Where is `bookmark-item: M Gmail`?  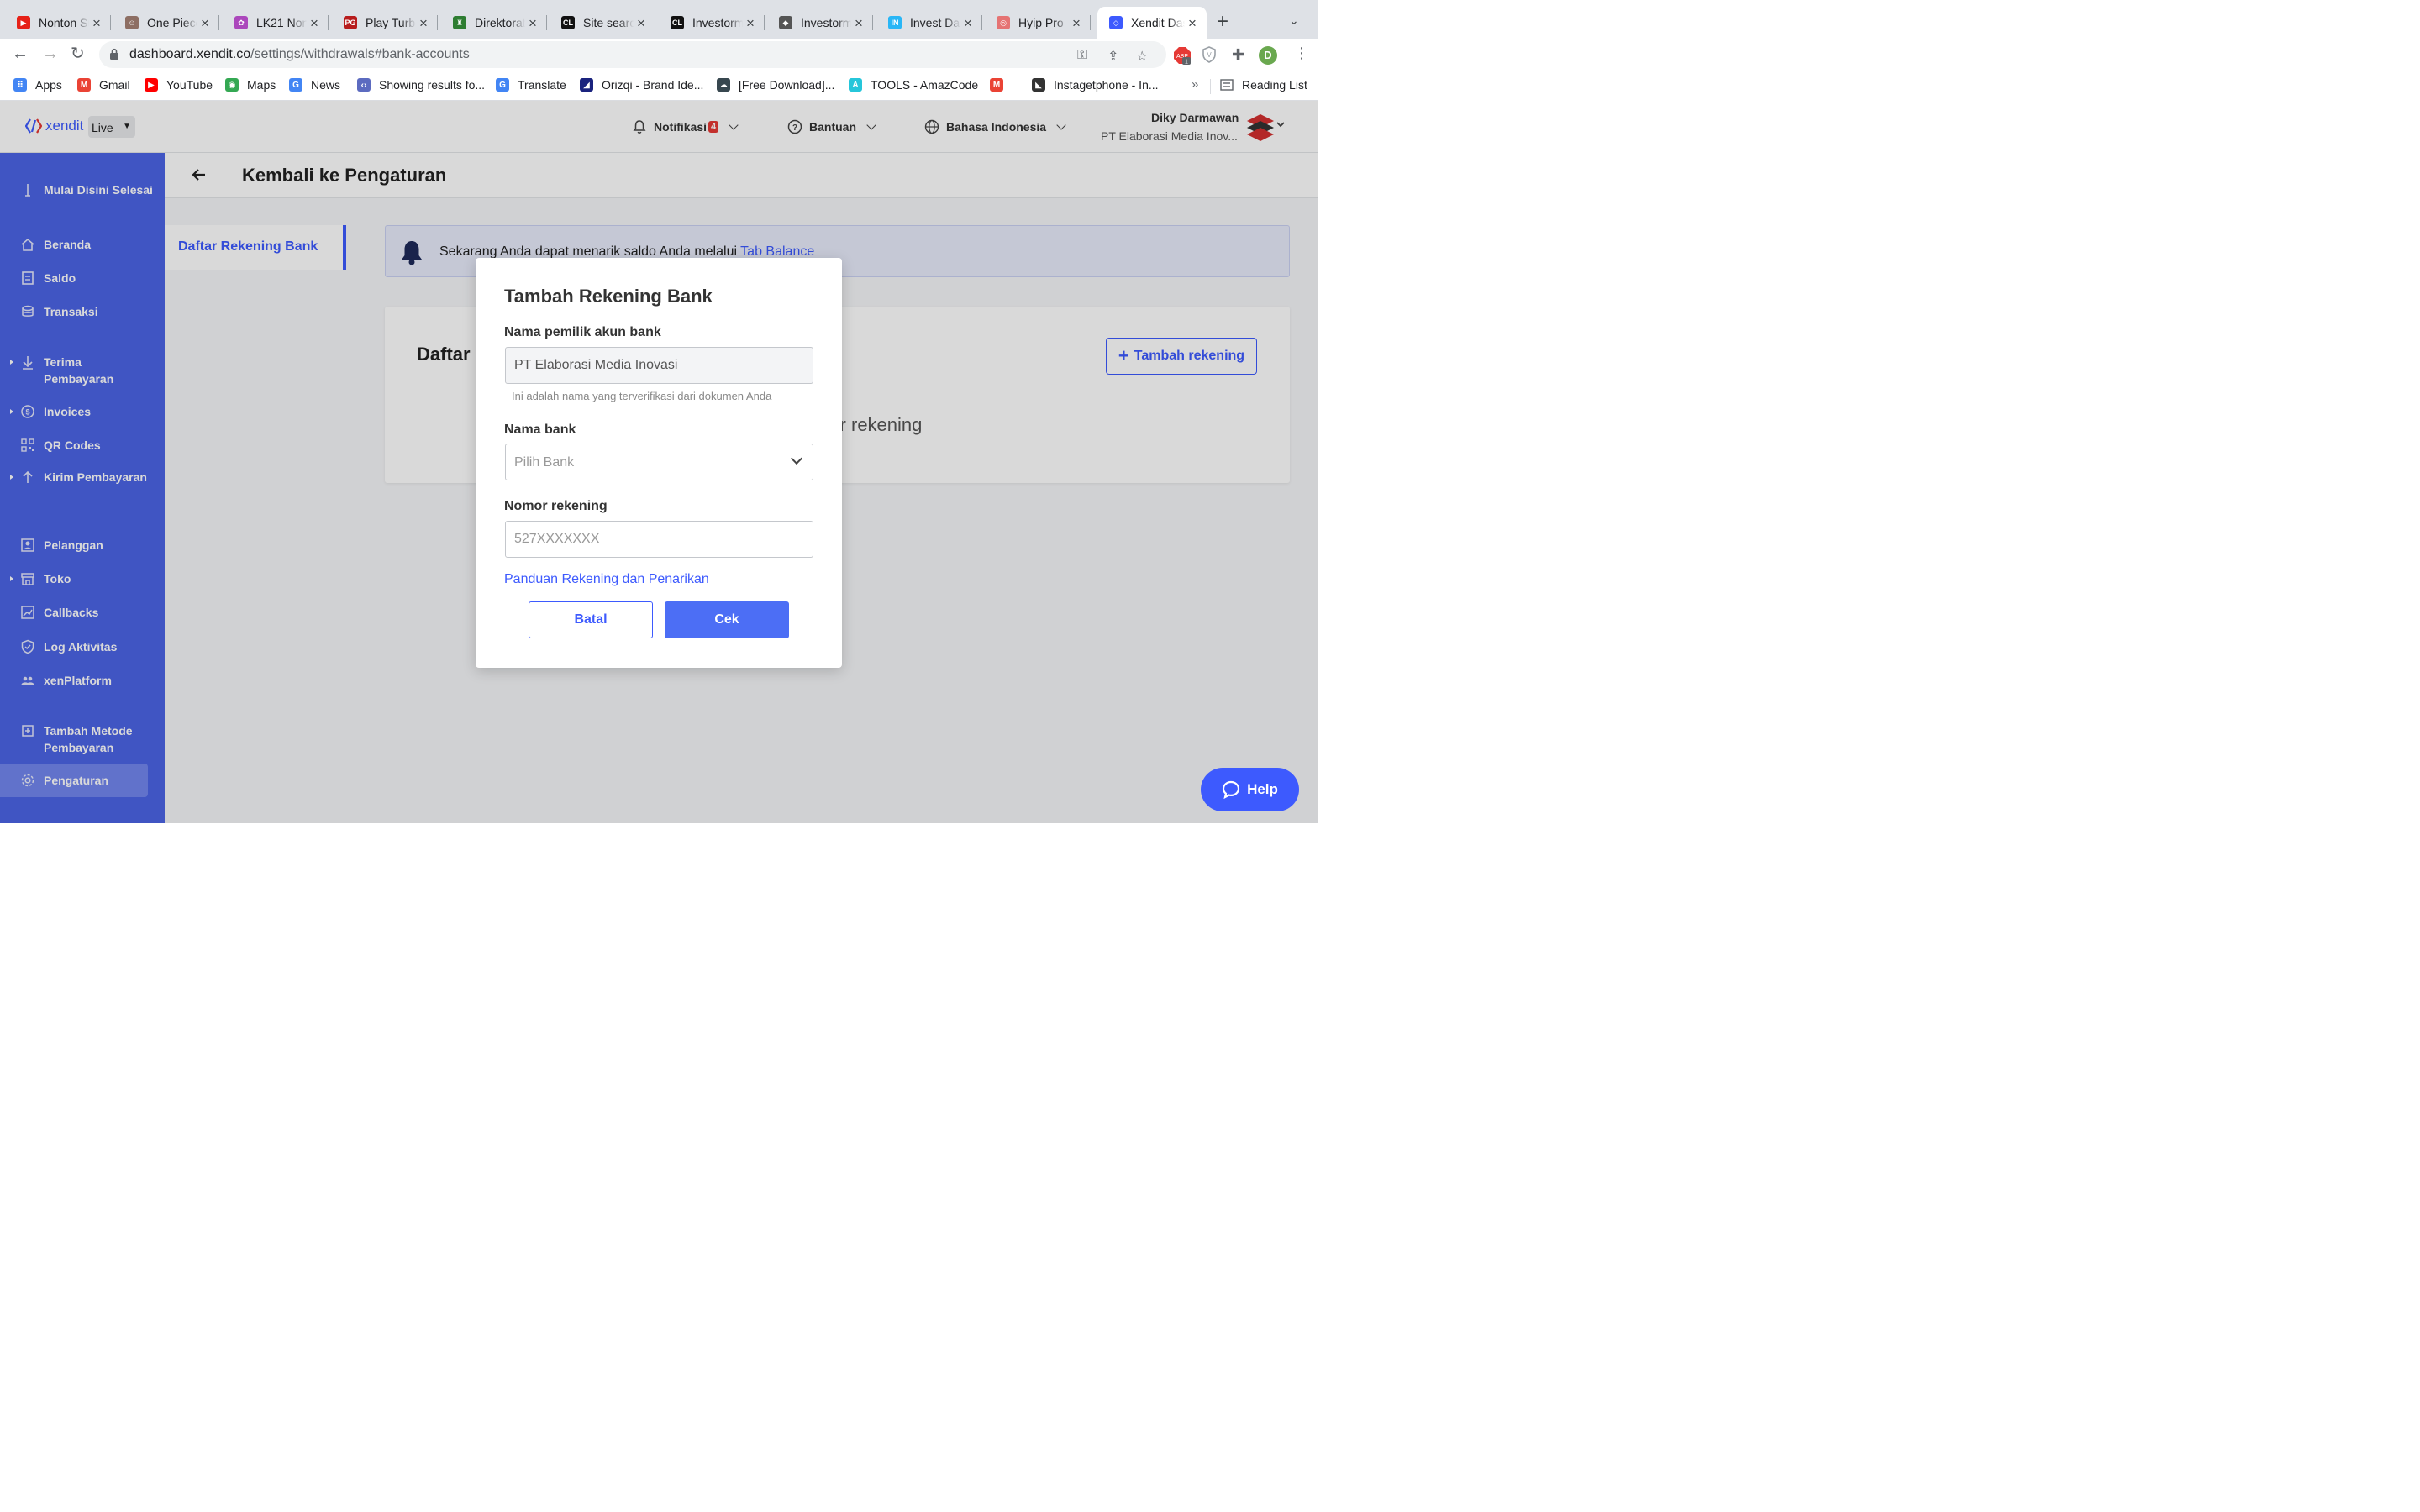
bookmark-item: M Gmail is located at coordinates (103, 85).